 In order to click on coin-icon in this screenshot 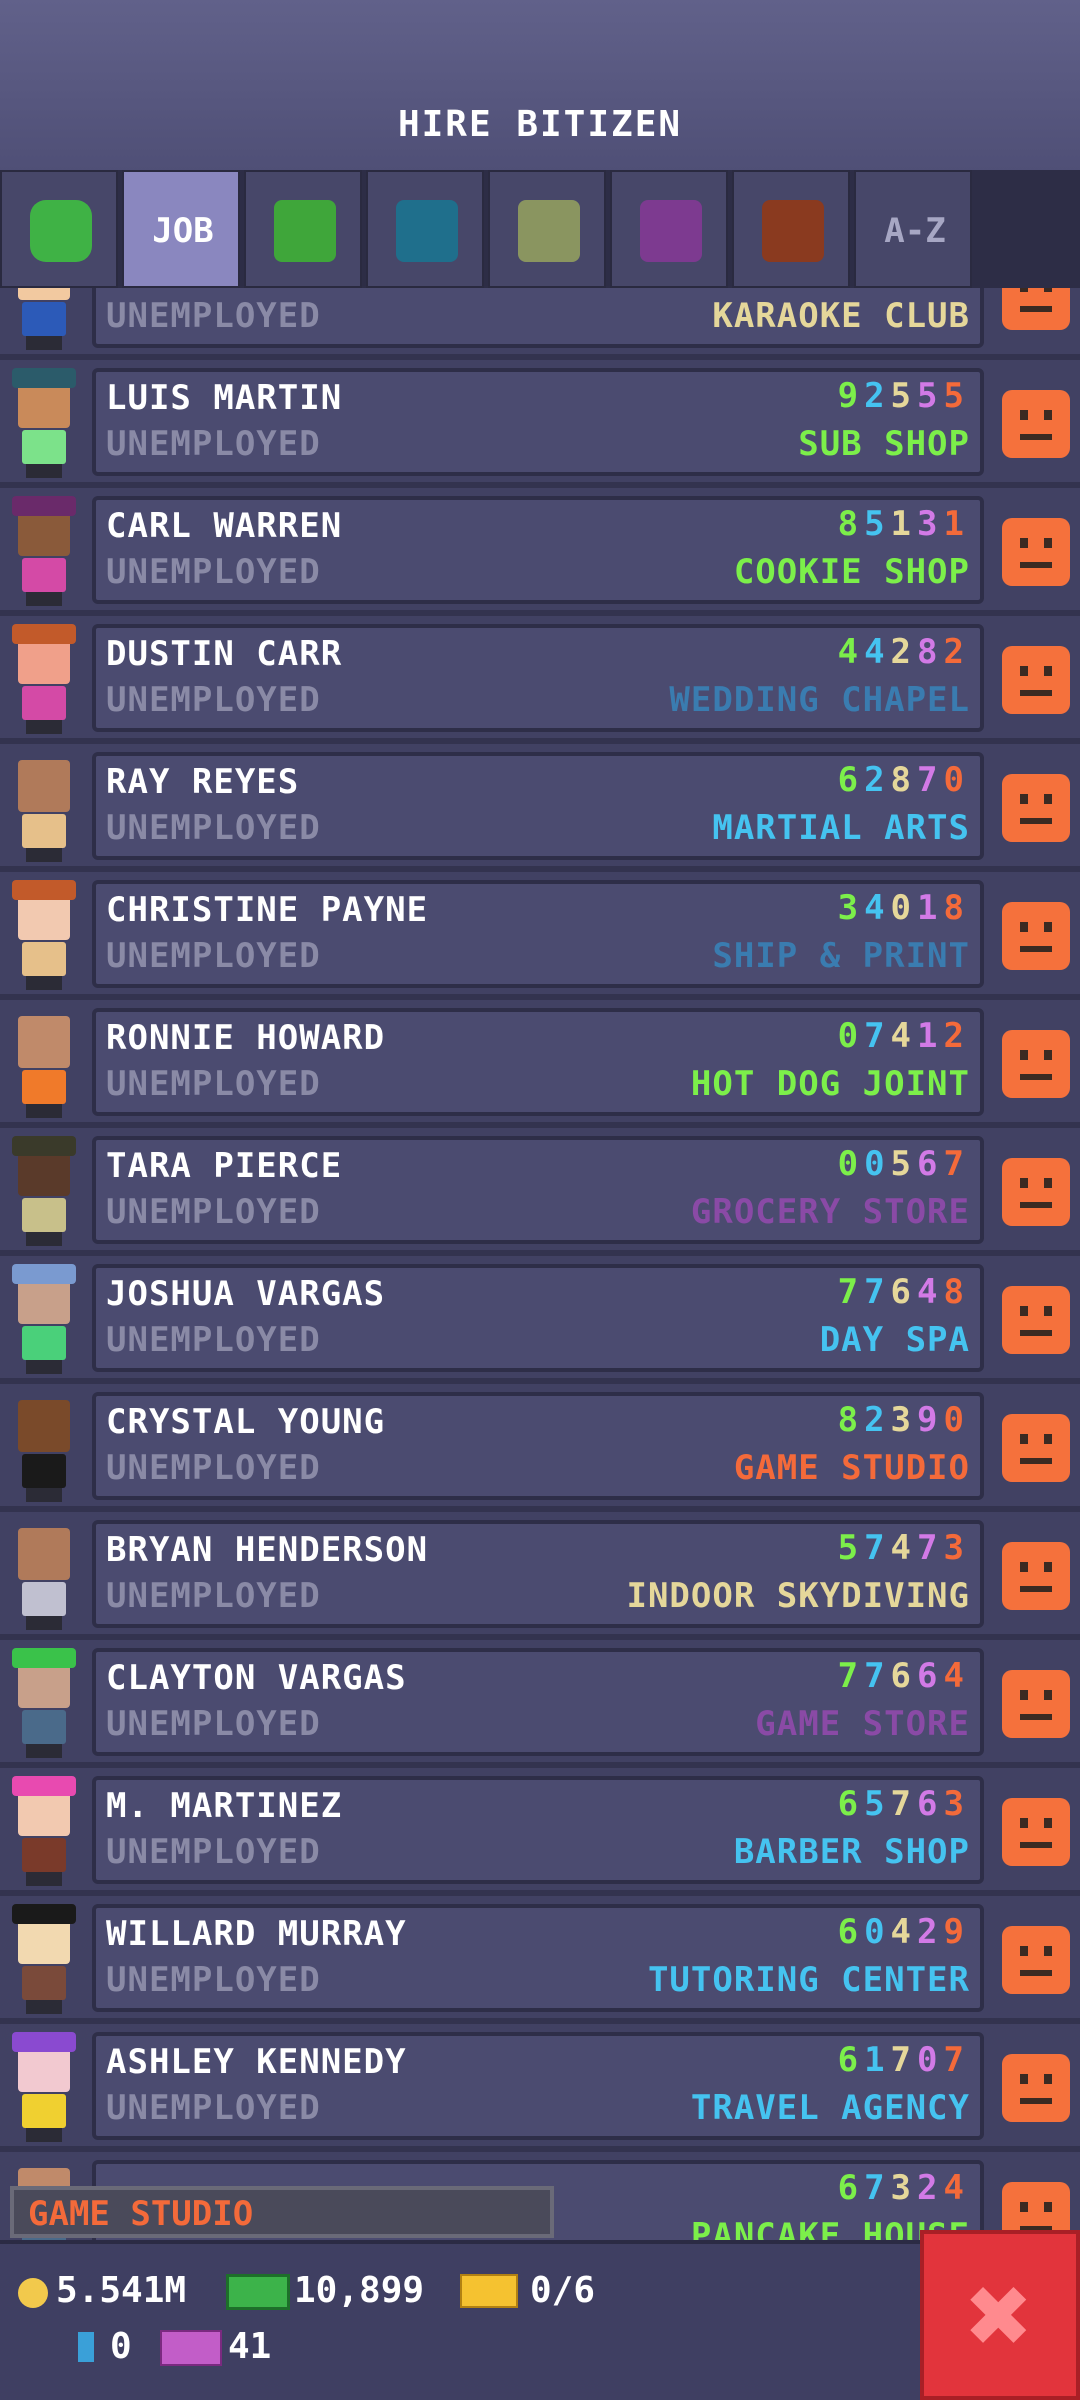, I will do `click(33, 2293)`.